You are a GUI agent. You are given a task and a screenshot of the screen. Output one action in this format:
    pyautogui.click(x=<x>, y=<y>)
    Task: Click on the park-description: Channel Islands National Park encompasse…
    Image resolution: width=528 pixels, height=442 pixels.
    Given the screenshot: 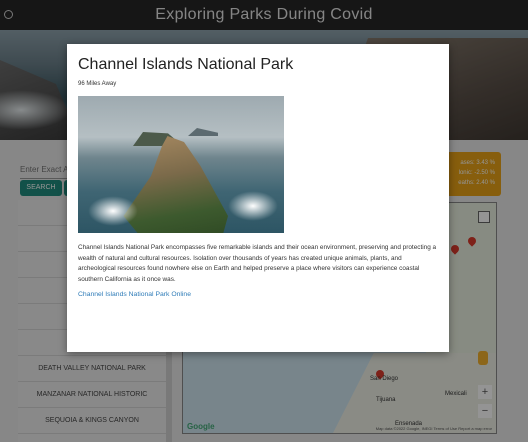 What is the action you would take?
    pyautogui.click(x=257, y=263)
    